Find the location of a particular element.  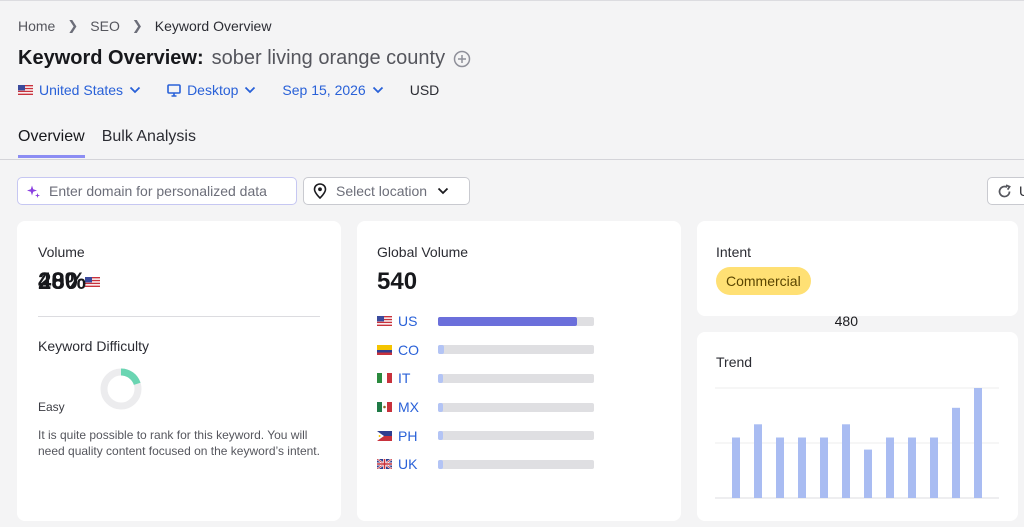

philippines-flag-icon is located at coordinates (384, 435).